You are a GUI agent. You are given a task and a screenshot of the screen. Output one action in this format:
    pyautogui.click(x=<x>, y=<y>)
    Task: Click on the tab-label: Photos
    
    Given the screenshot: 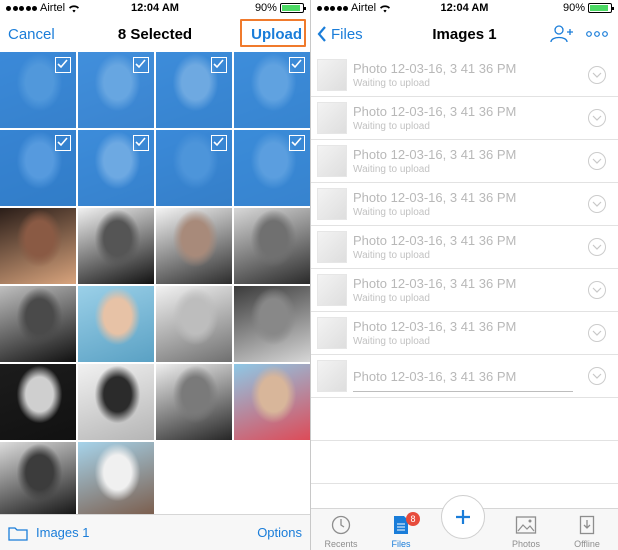 What is the action you would take?
    pyautogui.click(x=526, y=544)
    